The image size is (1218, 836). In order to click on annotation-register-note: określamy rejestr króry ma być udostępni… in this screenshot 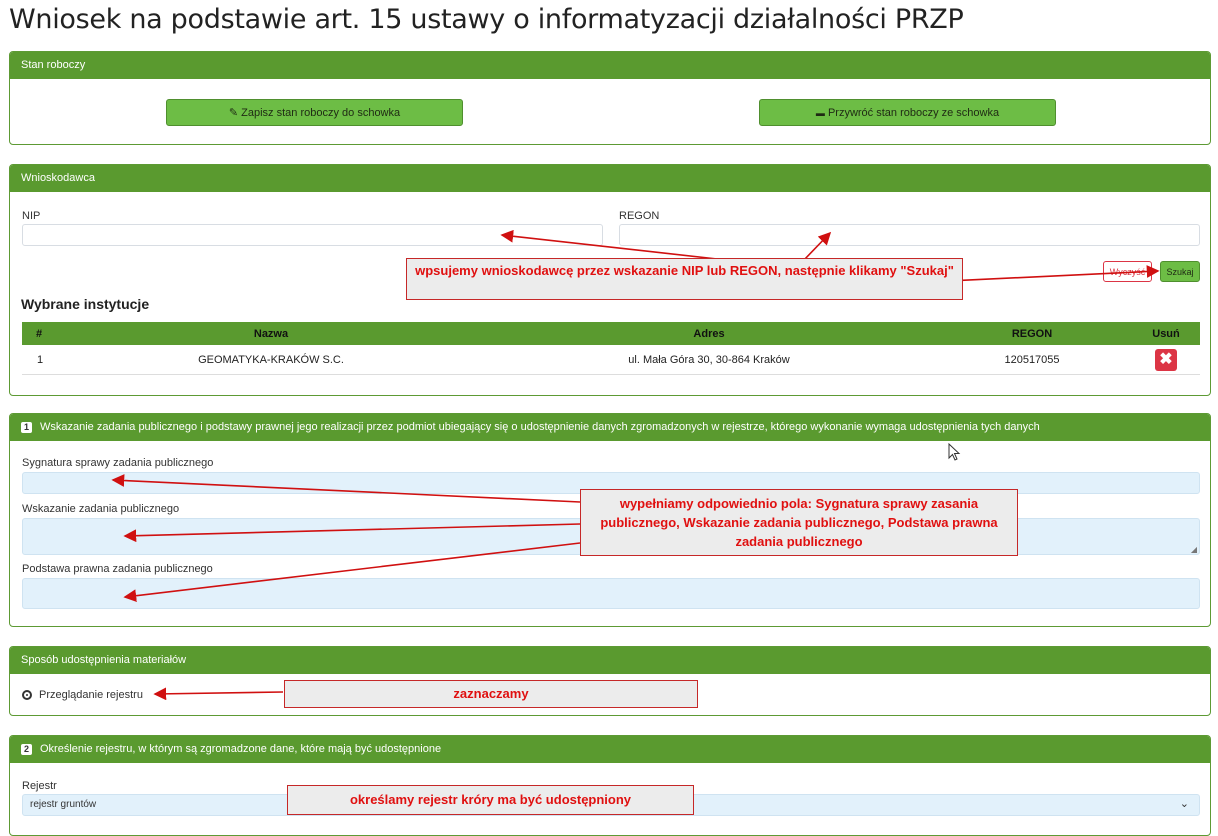, I will do `click(490, 800)`.